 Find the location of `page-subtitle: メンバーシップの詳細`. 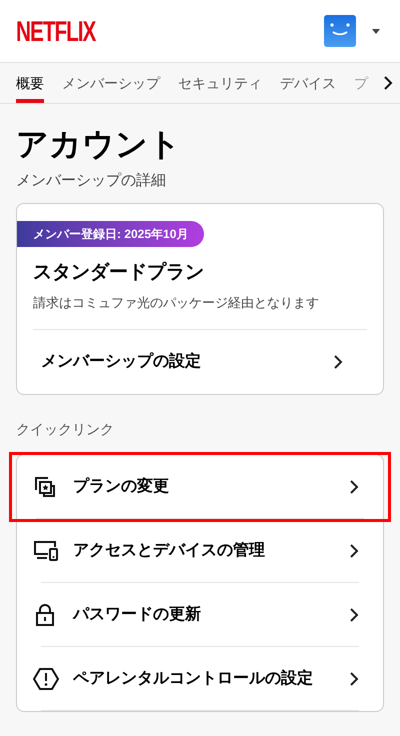

page-subtitle: メンバーシップの詳細 is located at coordinates (91, 181).